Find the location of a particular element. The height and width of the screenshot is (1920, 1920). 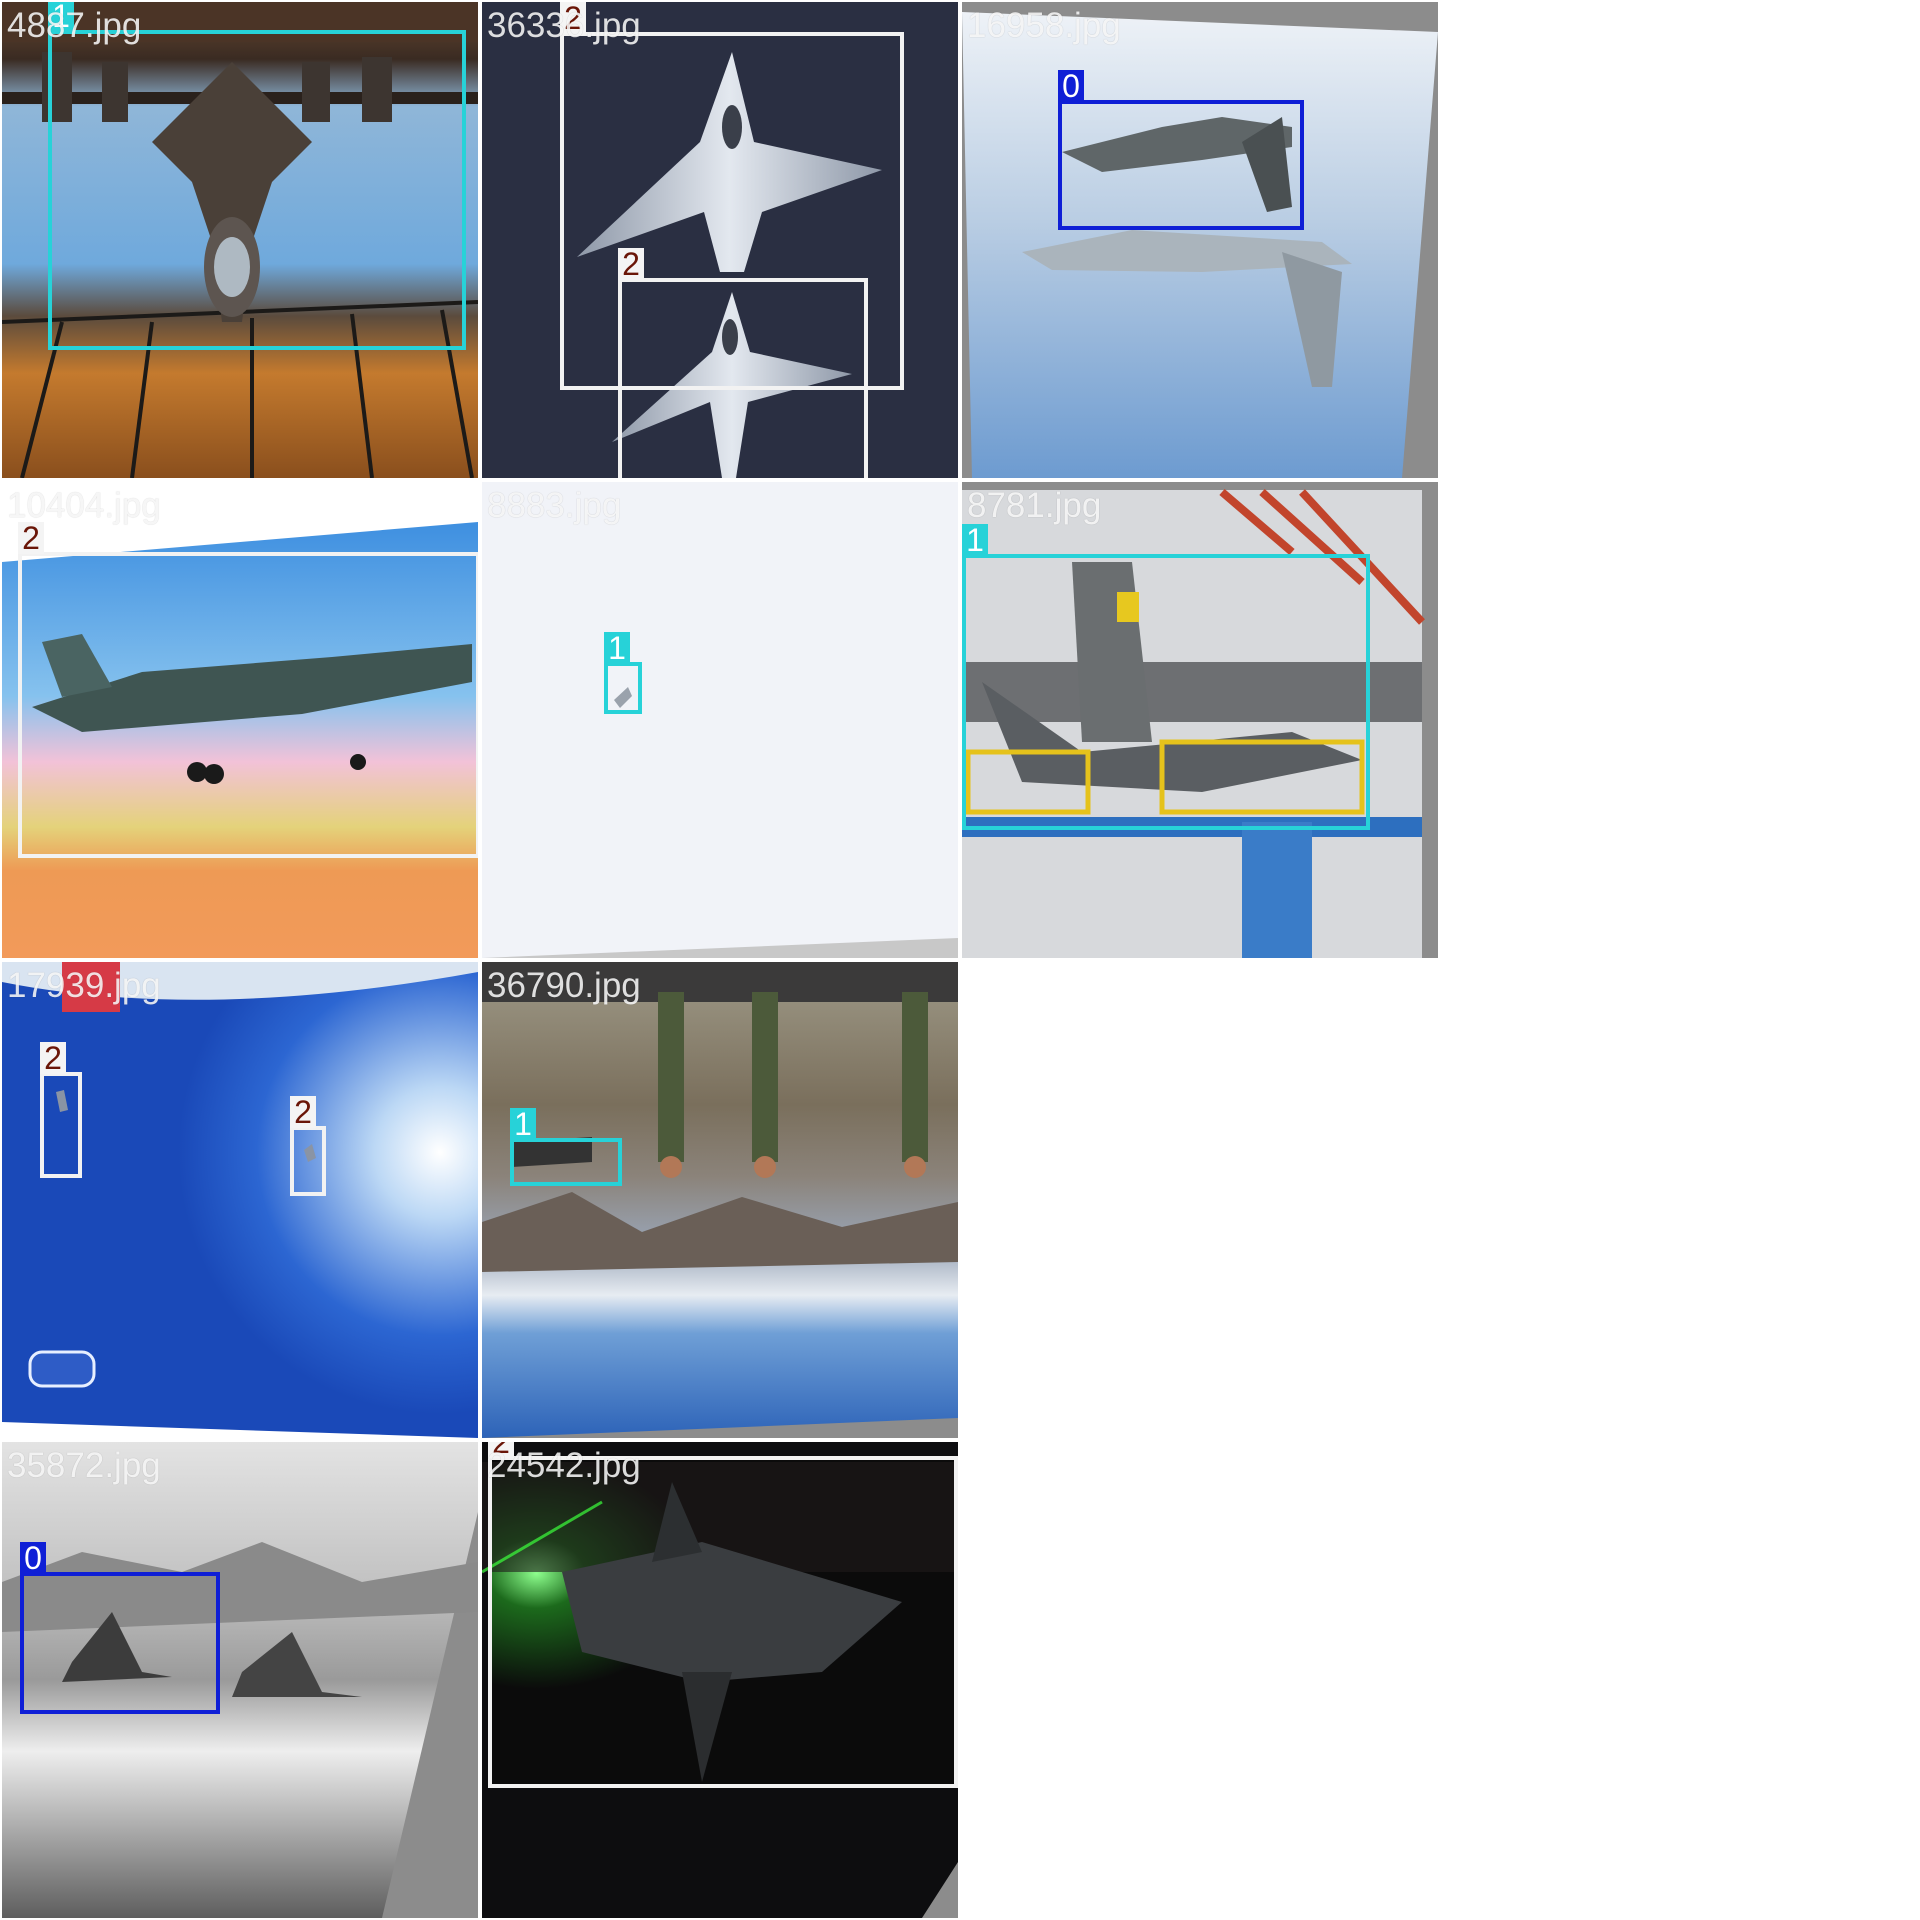

tile-17939: 2 2 17939.jpg is located at coordinates (240, 1200).